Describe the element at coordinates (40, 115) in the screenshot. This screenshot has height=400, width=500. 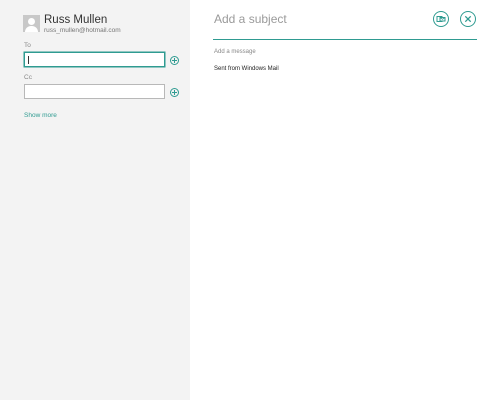
I see `show-more-link: Show more` at that location.